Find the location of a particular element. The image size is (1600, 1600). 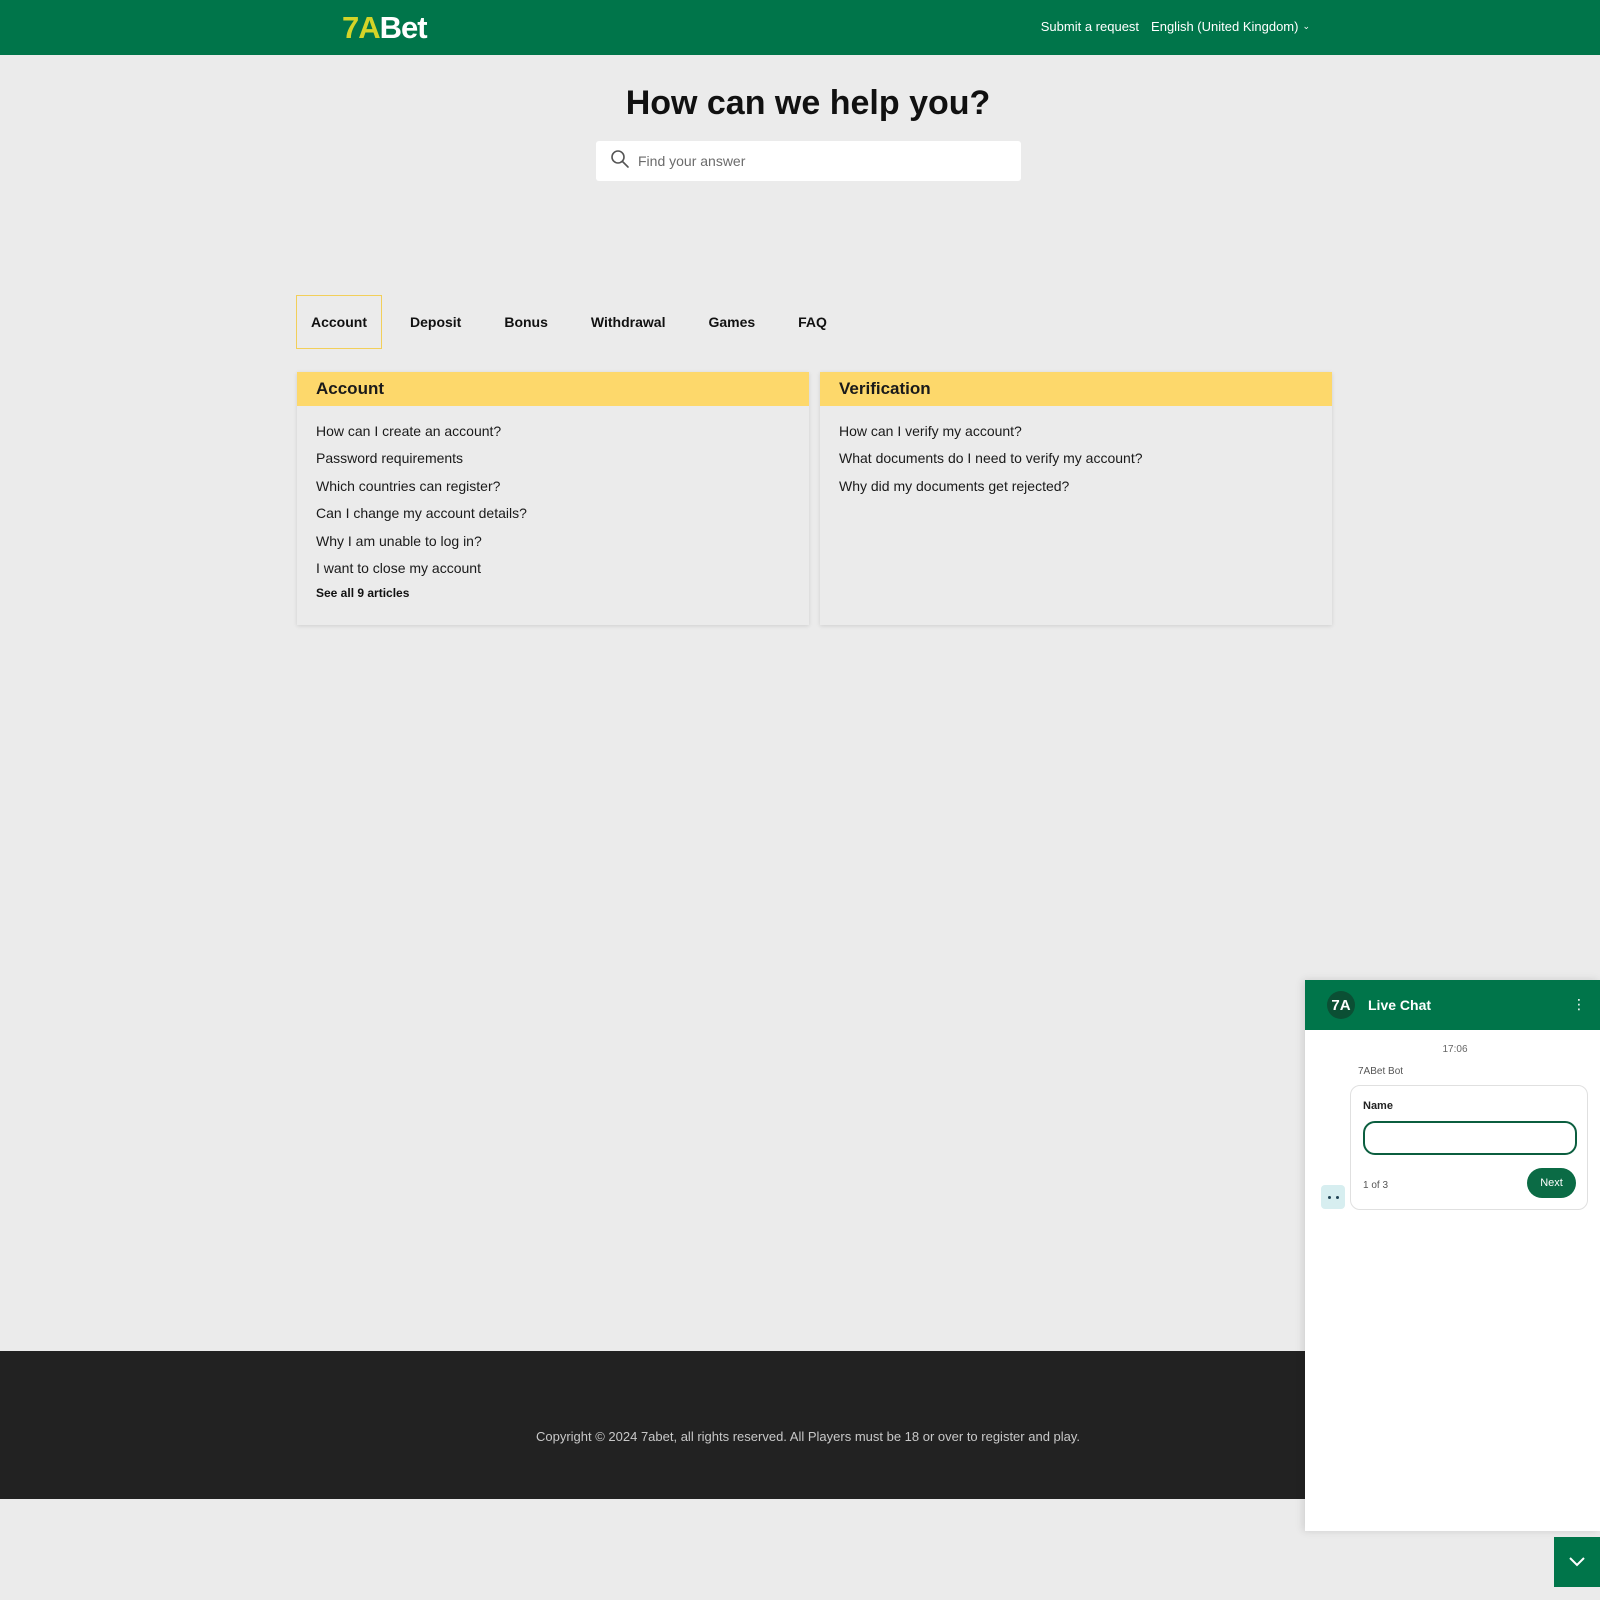

search-box is located at coordinates (808, 161).